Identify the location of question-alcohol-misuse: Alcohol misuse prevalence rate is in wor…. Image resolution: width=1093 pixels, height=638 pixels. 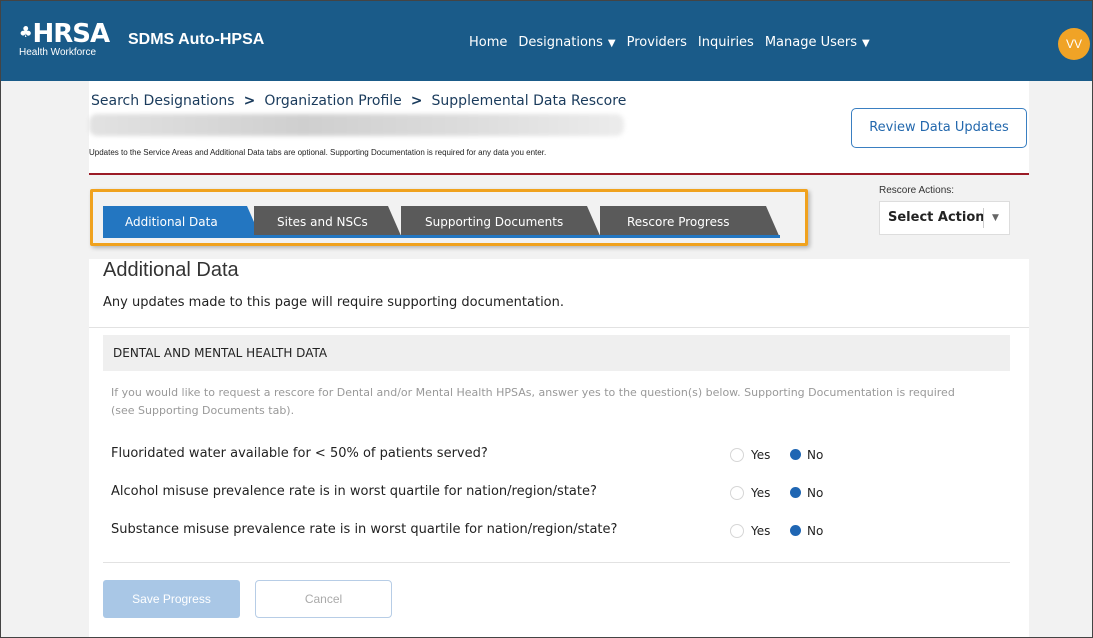
(354, 491).